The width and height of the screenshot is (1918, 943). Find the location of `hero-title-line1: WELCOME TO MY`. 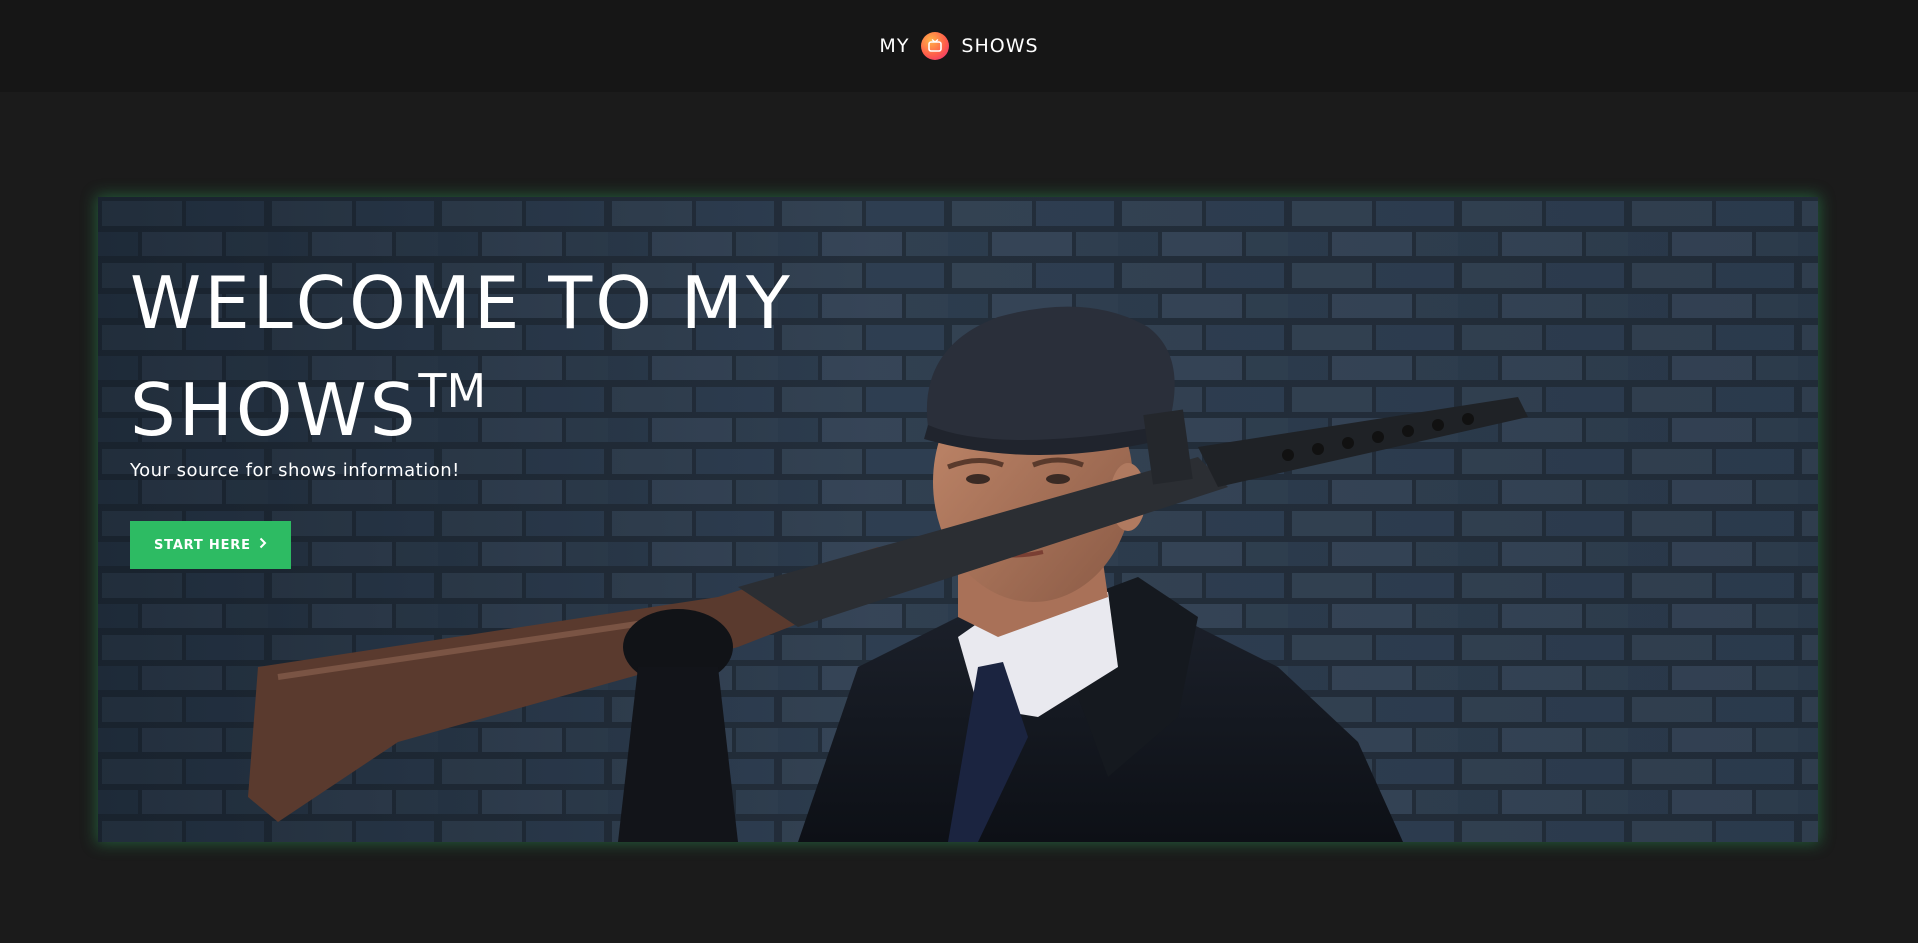

hero-title-line1: WELCOME TO MY is located at coordinates (461, 303).